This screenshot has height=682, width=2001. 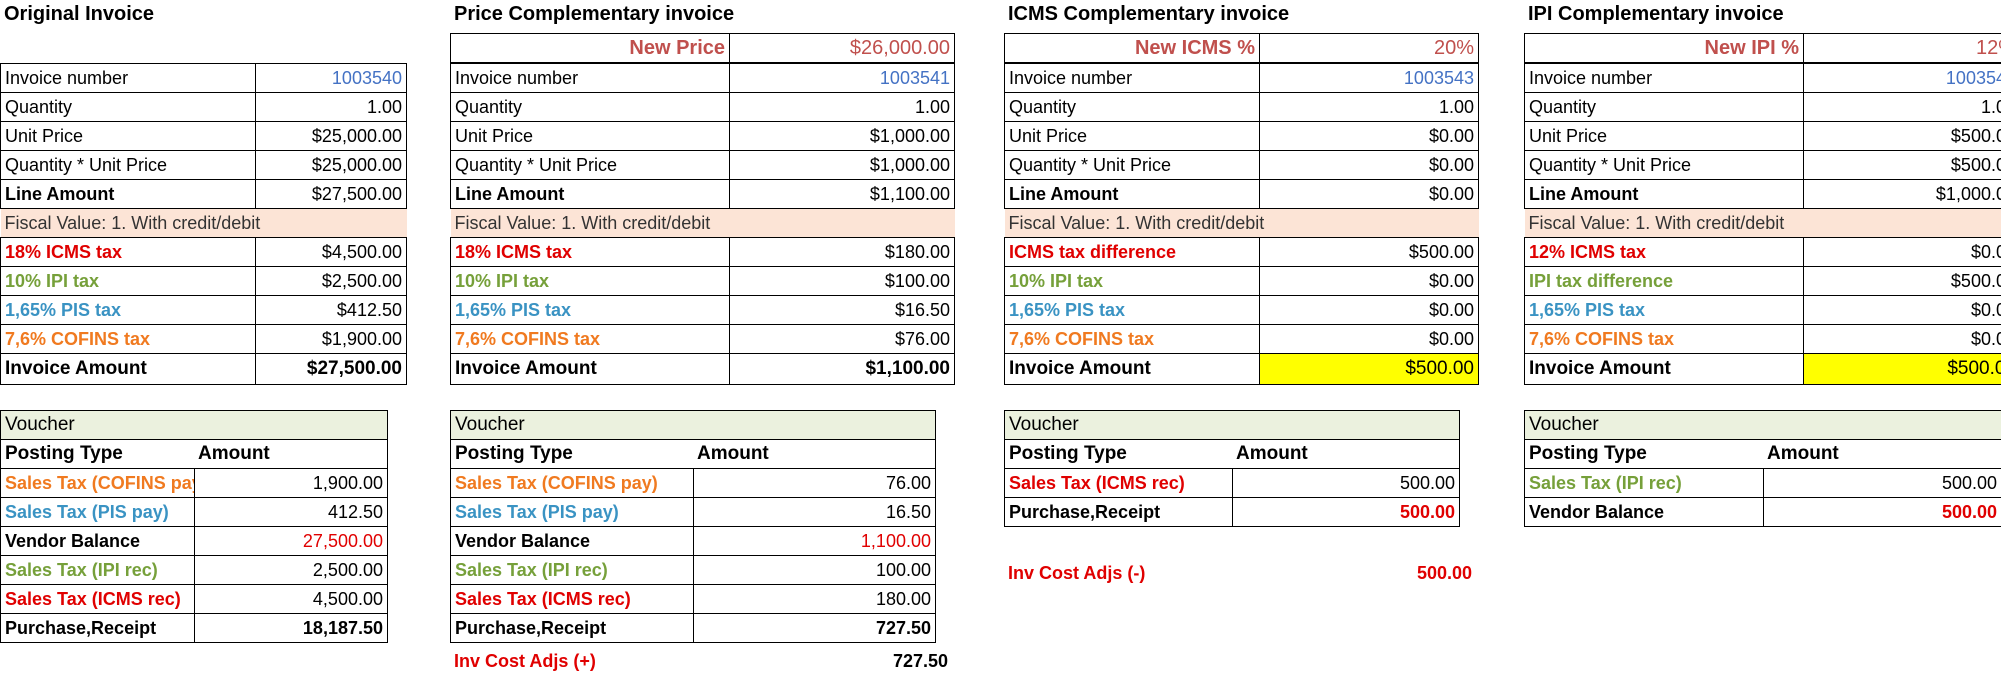 I want to click on cost-adjustment-label: Inv Cost Adjs (-), so click(x=1077, y=573).